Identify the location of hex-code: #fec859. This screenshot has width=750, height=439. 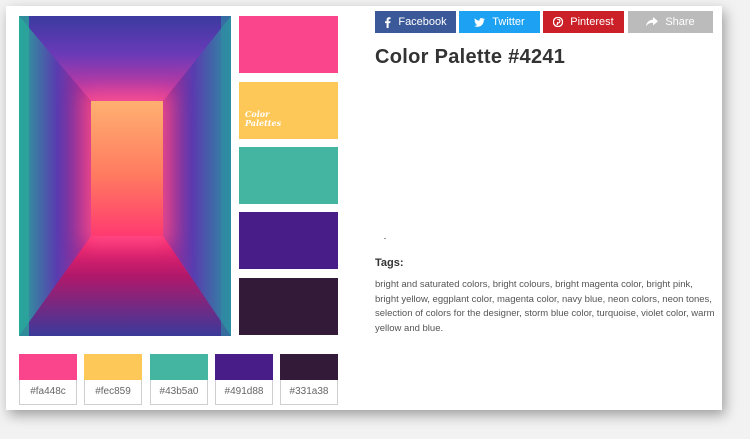
(113, 392).